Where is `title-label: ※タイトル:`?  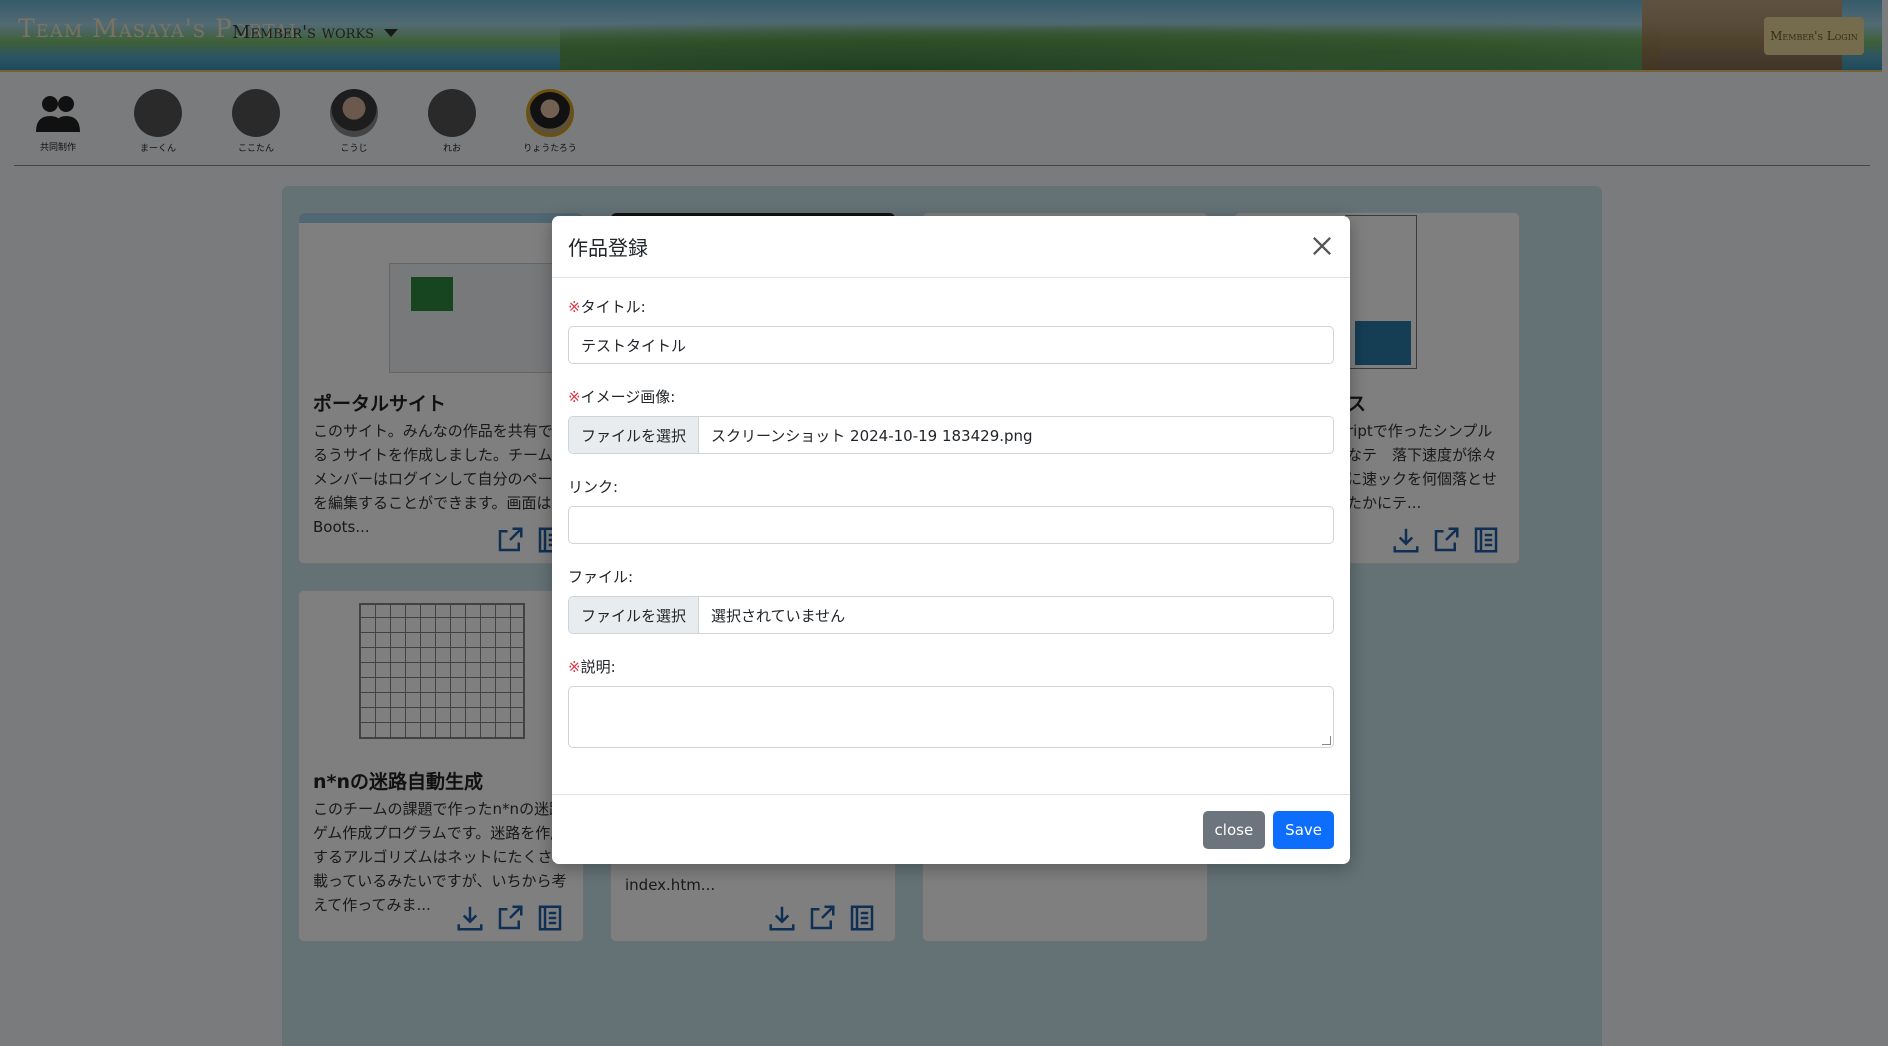
title-label: ※タイトル: is located at coordinates (951, 307).